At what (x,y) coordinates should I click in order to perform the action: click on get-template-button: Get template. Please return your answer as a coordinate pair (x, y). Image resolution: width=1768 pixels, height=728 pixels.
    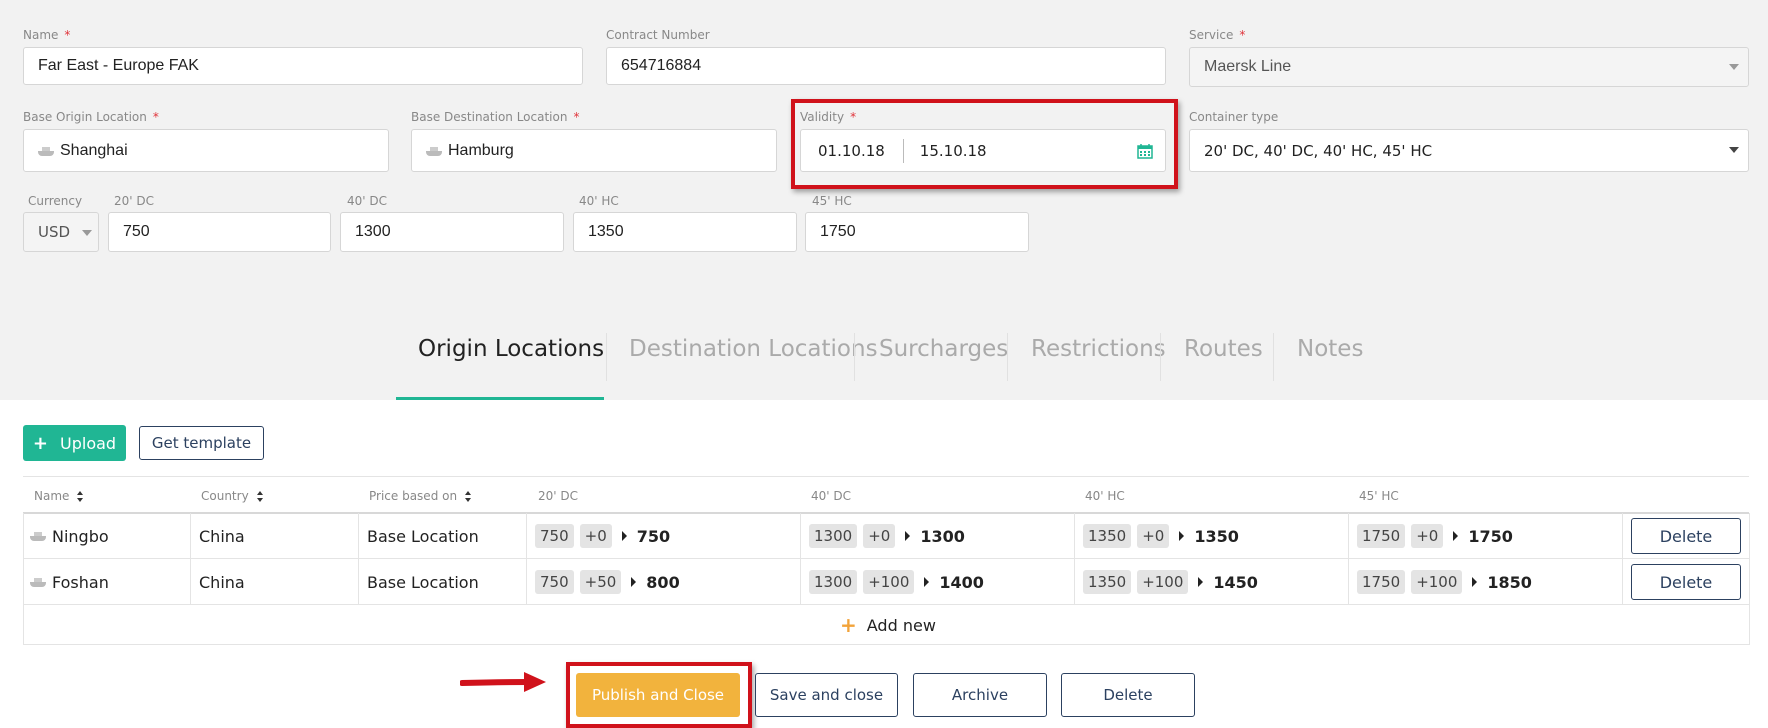
    Looking at the image, I should click on (201, 443).